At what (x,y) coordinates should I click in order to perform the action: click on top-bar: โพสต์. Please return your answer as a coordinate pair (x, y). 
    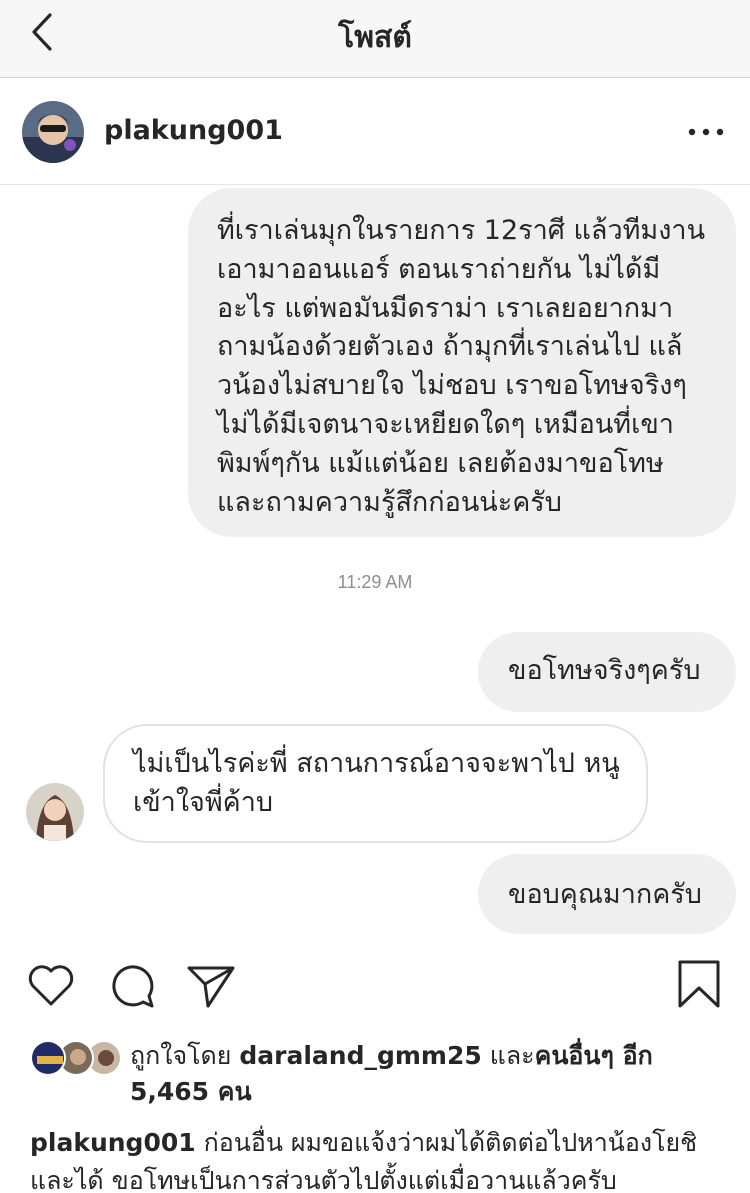
    Looking at the image, I should click on (375, 39).